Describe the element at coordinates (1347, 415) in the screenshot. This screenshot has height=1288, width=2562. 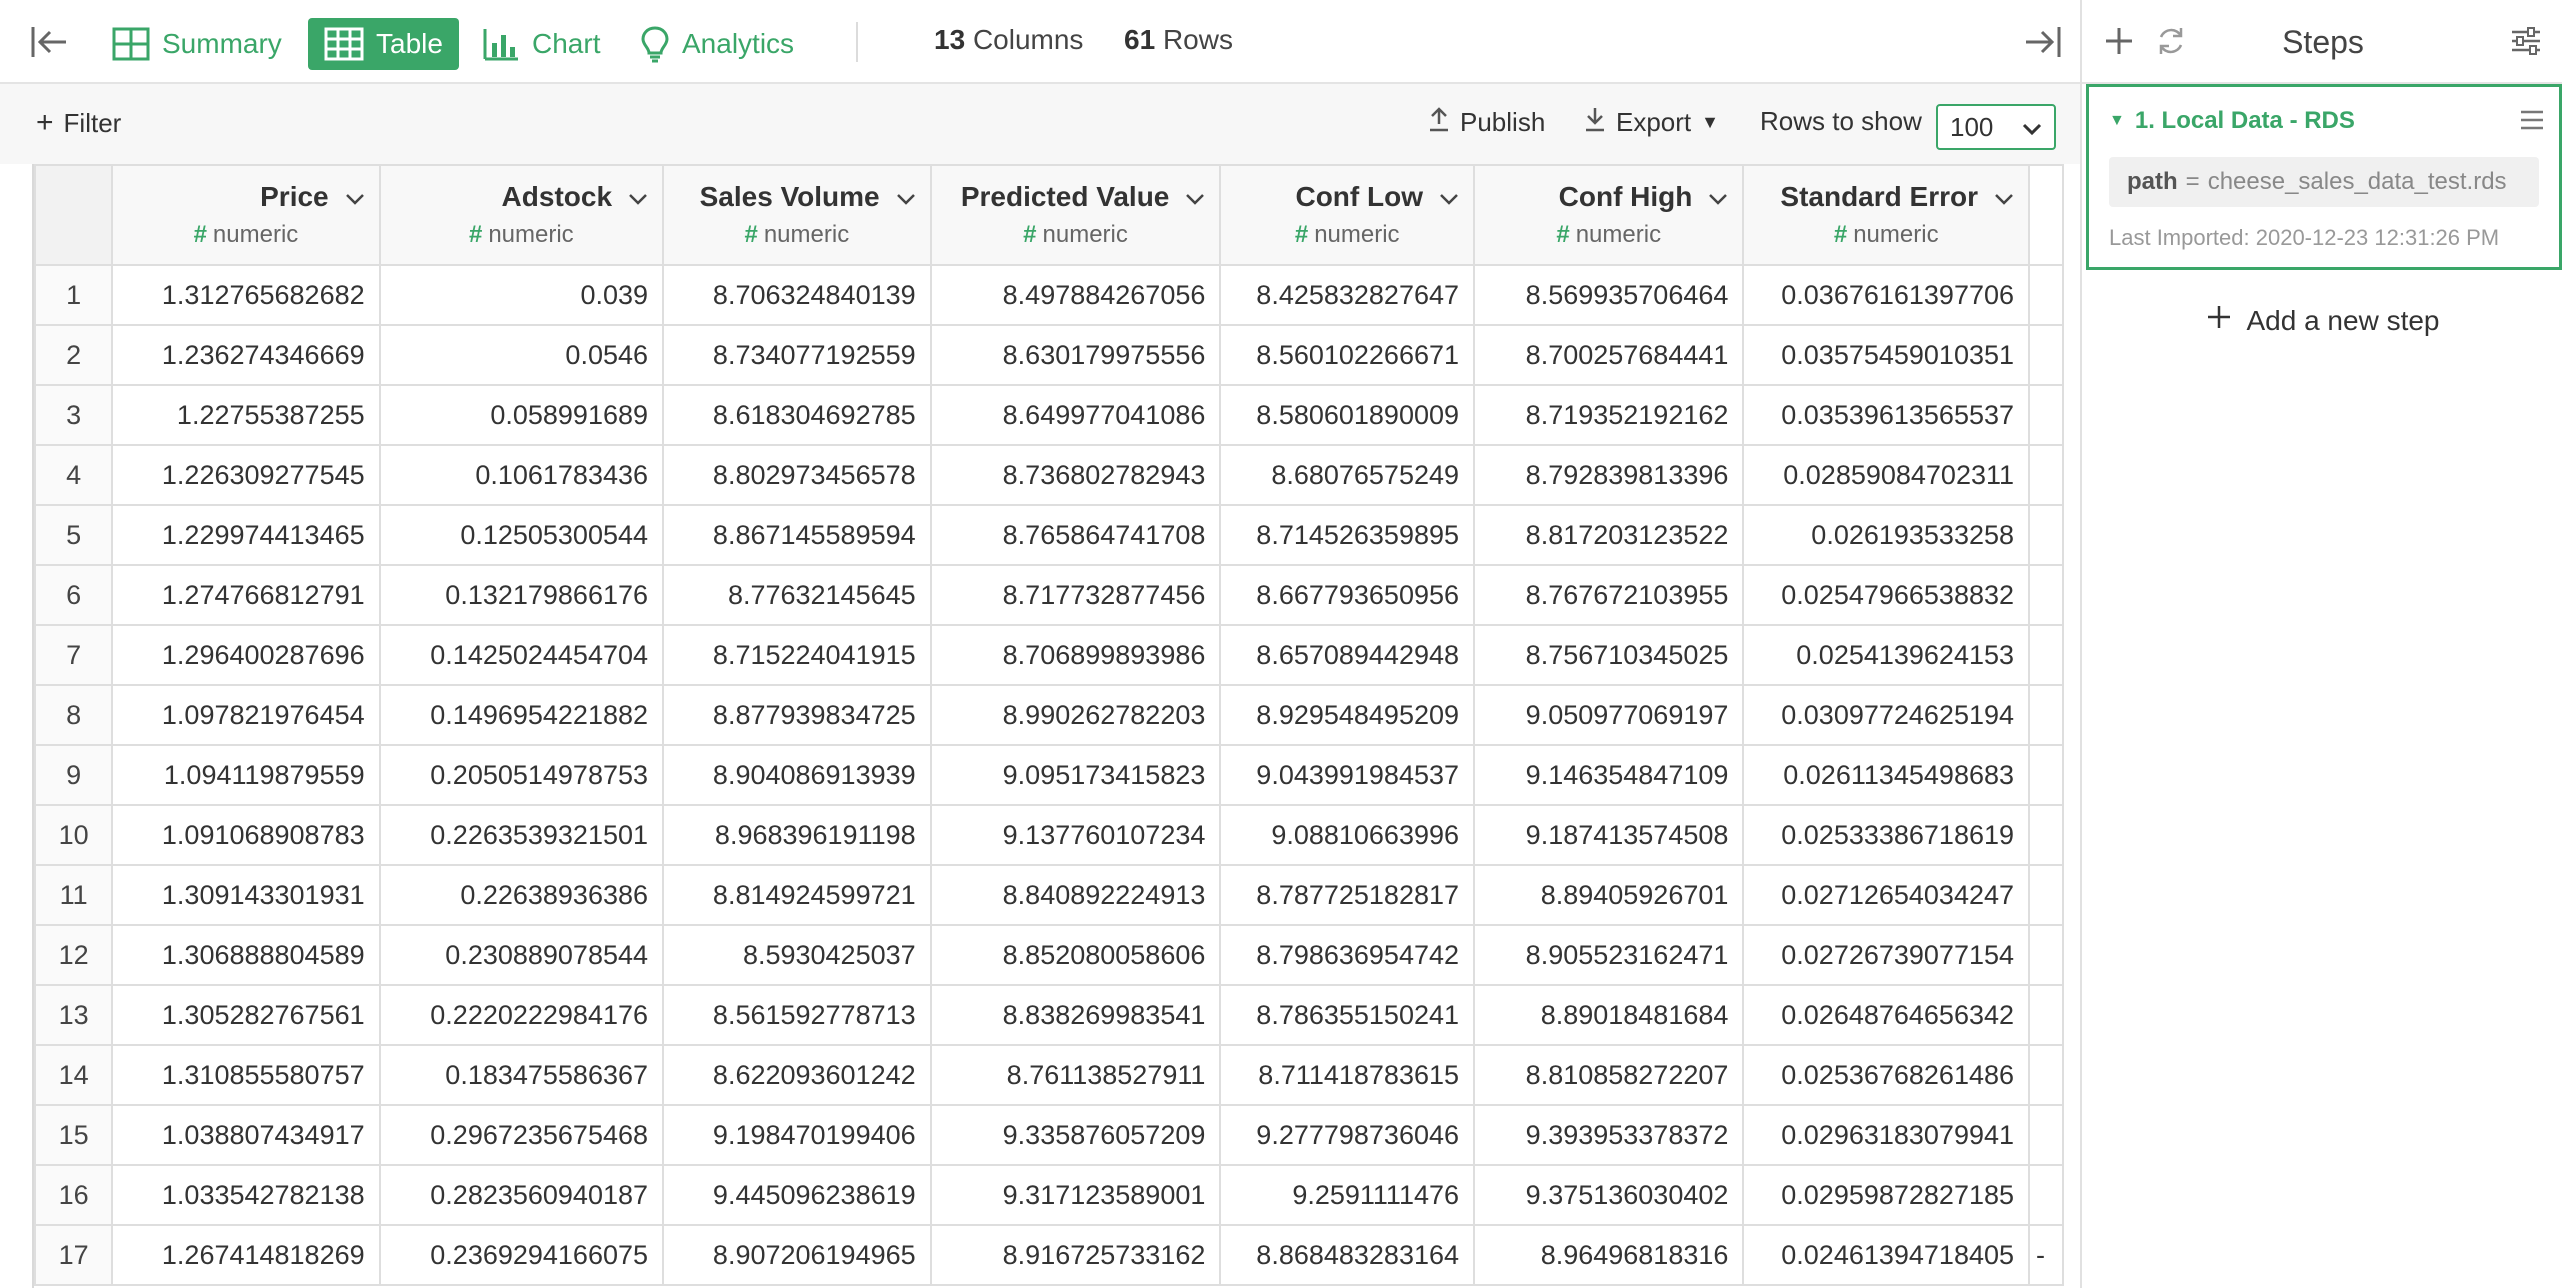
I see `table-cell: 8.580601890009` at that location.